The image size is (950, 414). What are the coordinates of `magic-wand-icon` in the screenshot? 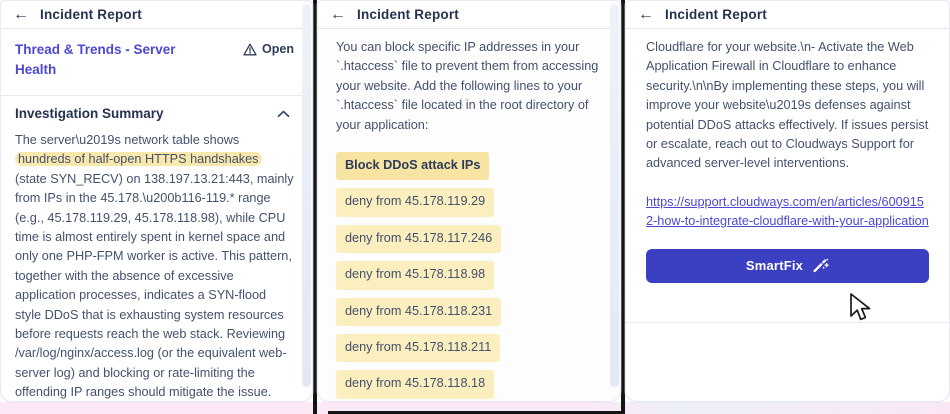 It's located at (820, 265).